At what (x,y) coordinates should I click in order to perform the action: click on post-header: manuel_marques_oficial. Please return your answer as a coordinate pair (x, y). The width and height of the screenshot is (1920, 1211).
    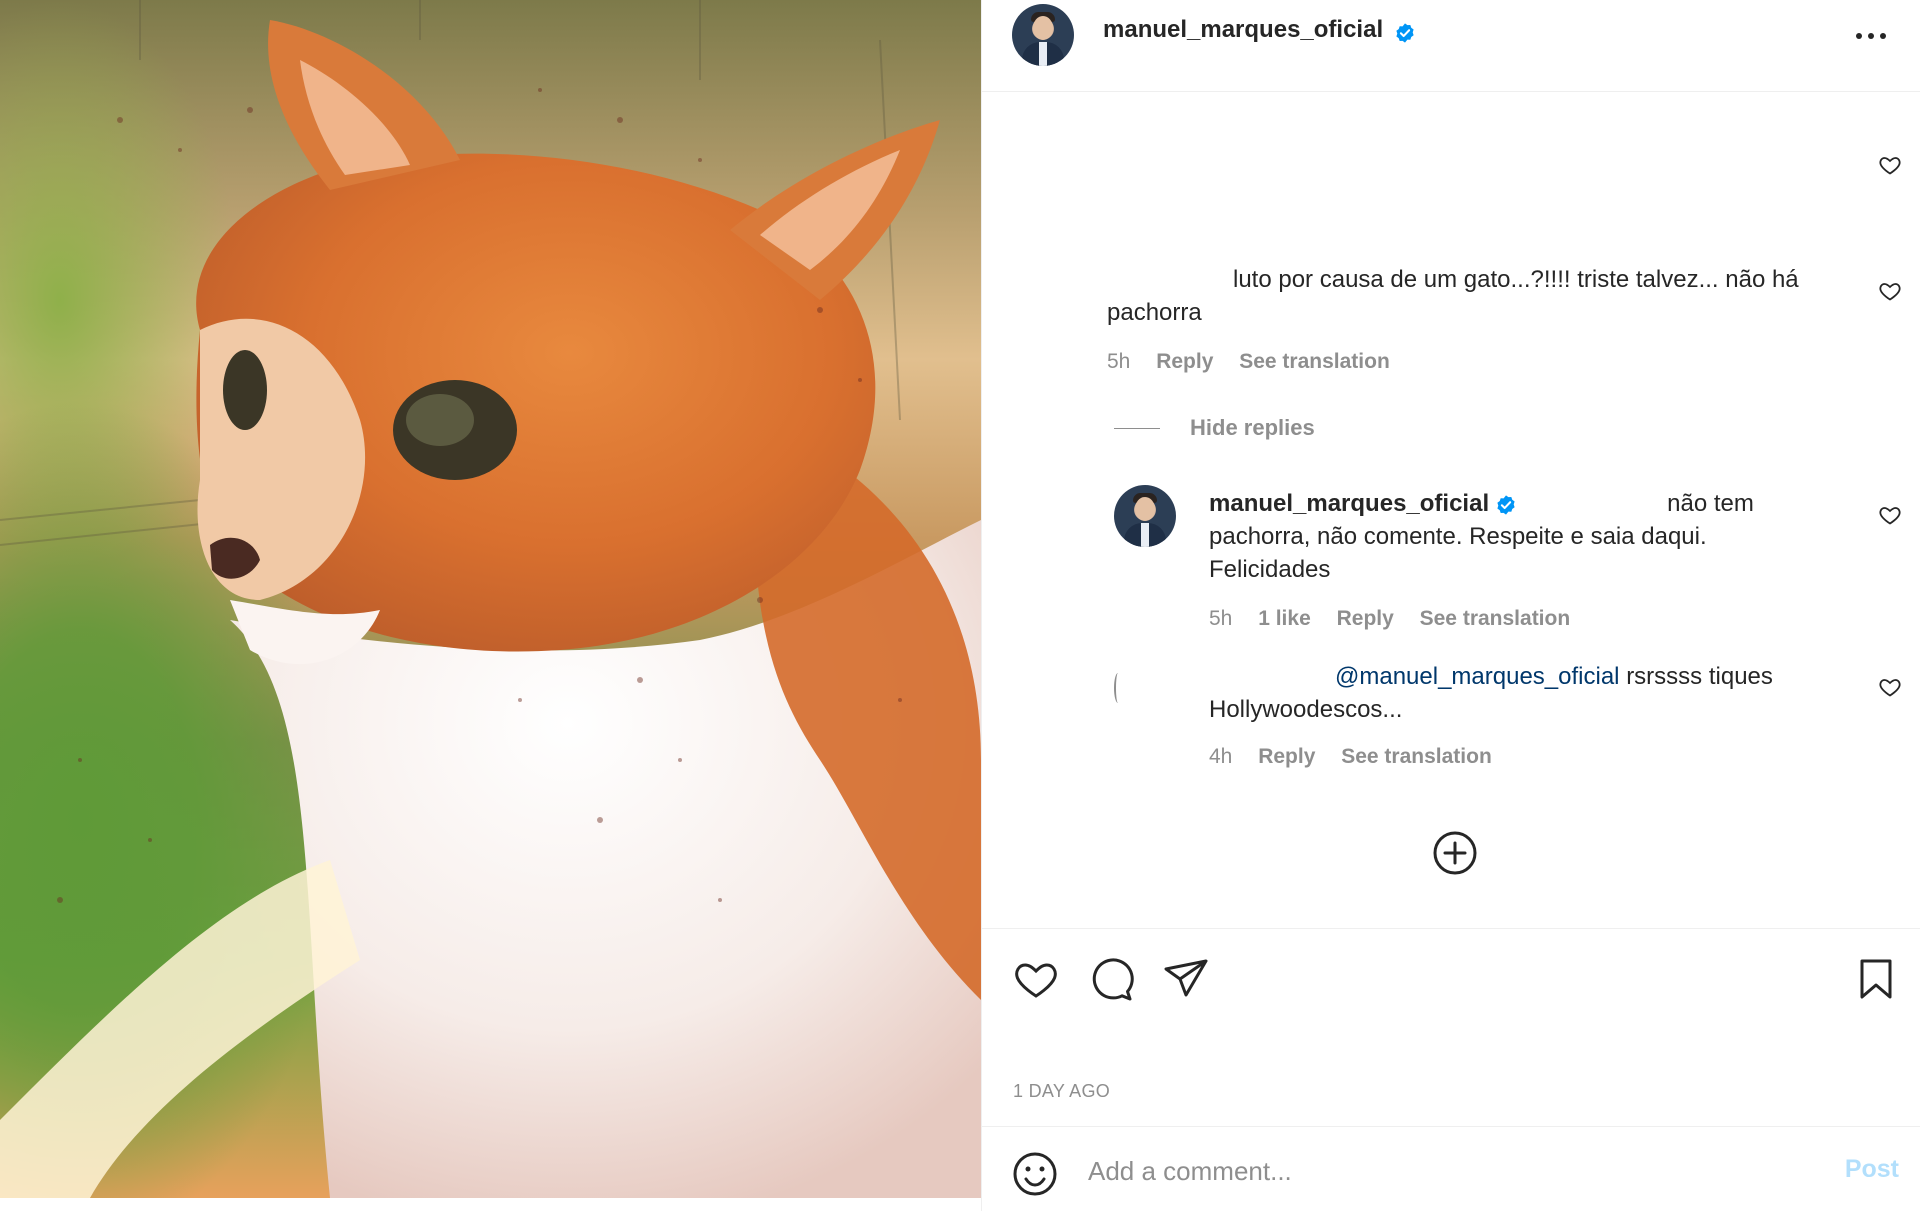
    Looking at the image, I should click on (1451, 46).